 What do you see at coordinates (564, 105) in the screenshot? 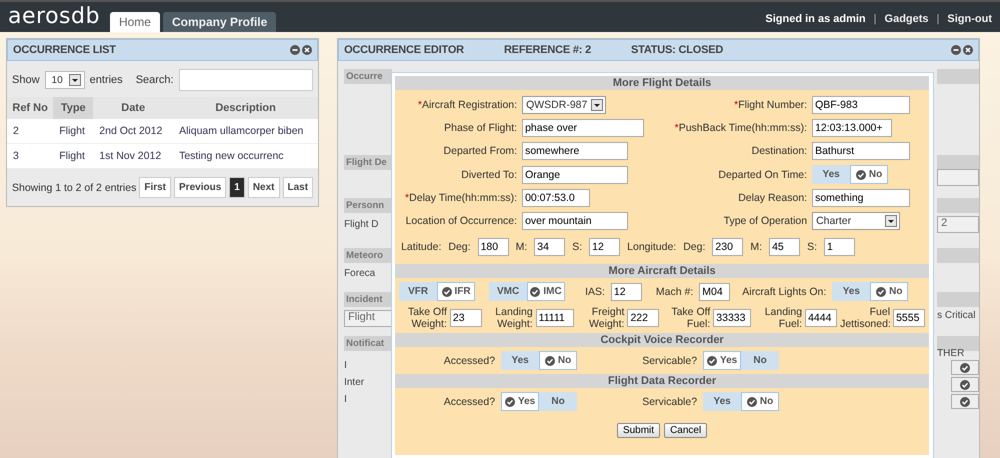
I see `select-field: QWSDR-987` at bounding box center [564, 105].